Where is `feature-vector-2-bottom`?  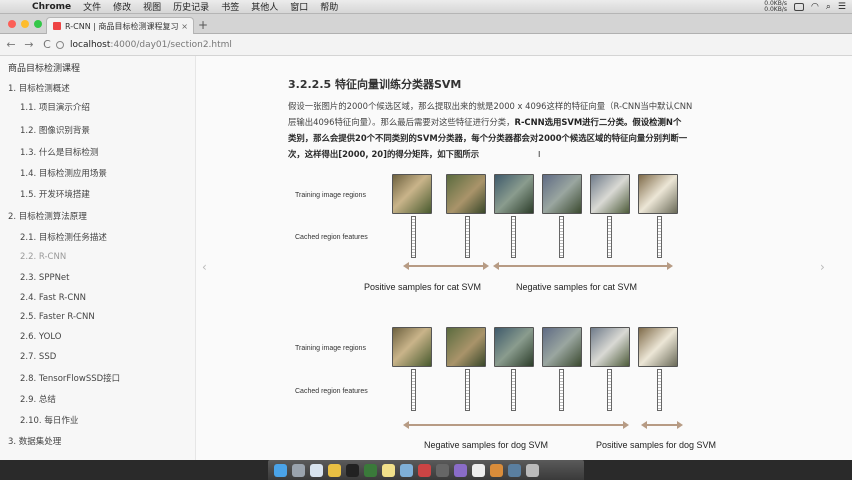
feature-vector-2-bottom is located at coordinates (467, 390).